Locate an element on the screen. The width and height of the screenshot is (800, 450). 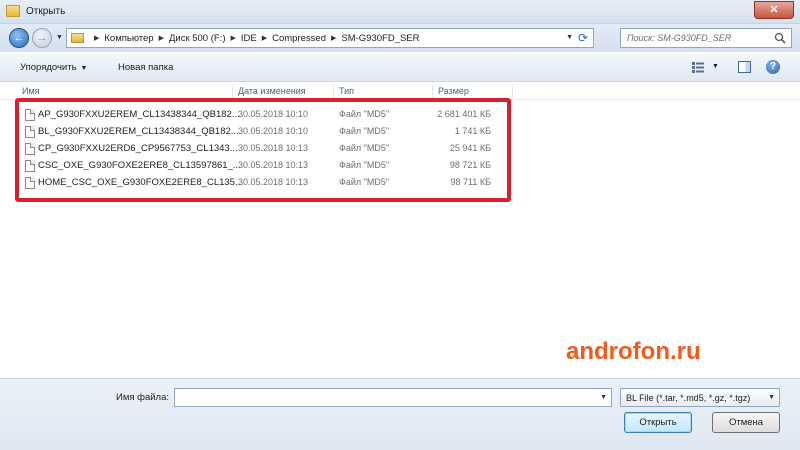
toolbar: Упорядочить ▼ Новая папка ▼ ? is located at coordinates (400, 67).